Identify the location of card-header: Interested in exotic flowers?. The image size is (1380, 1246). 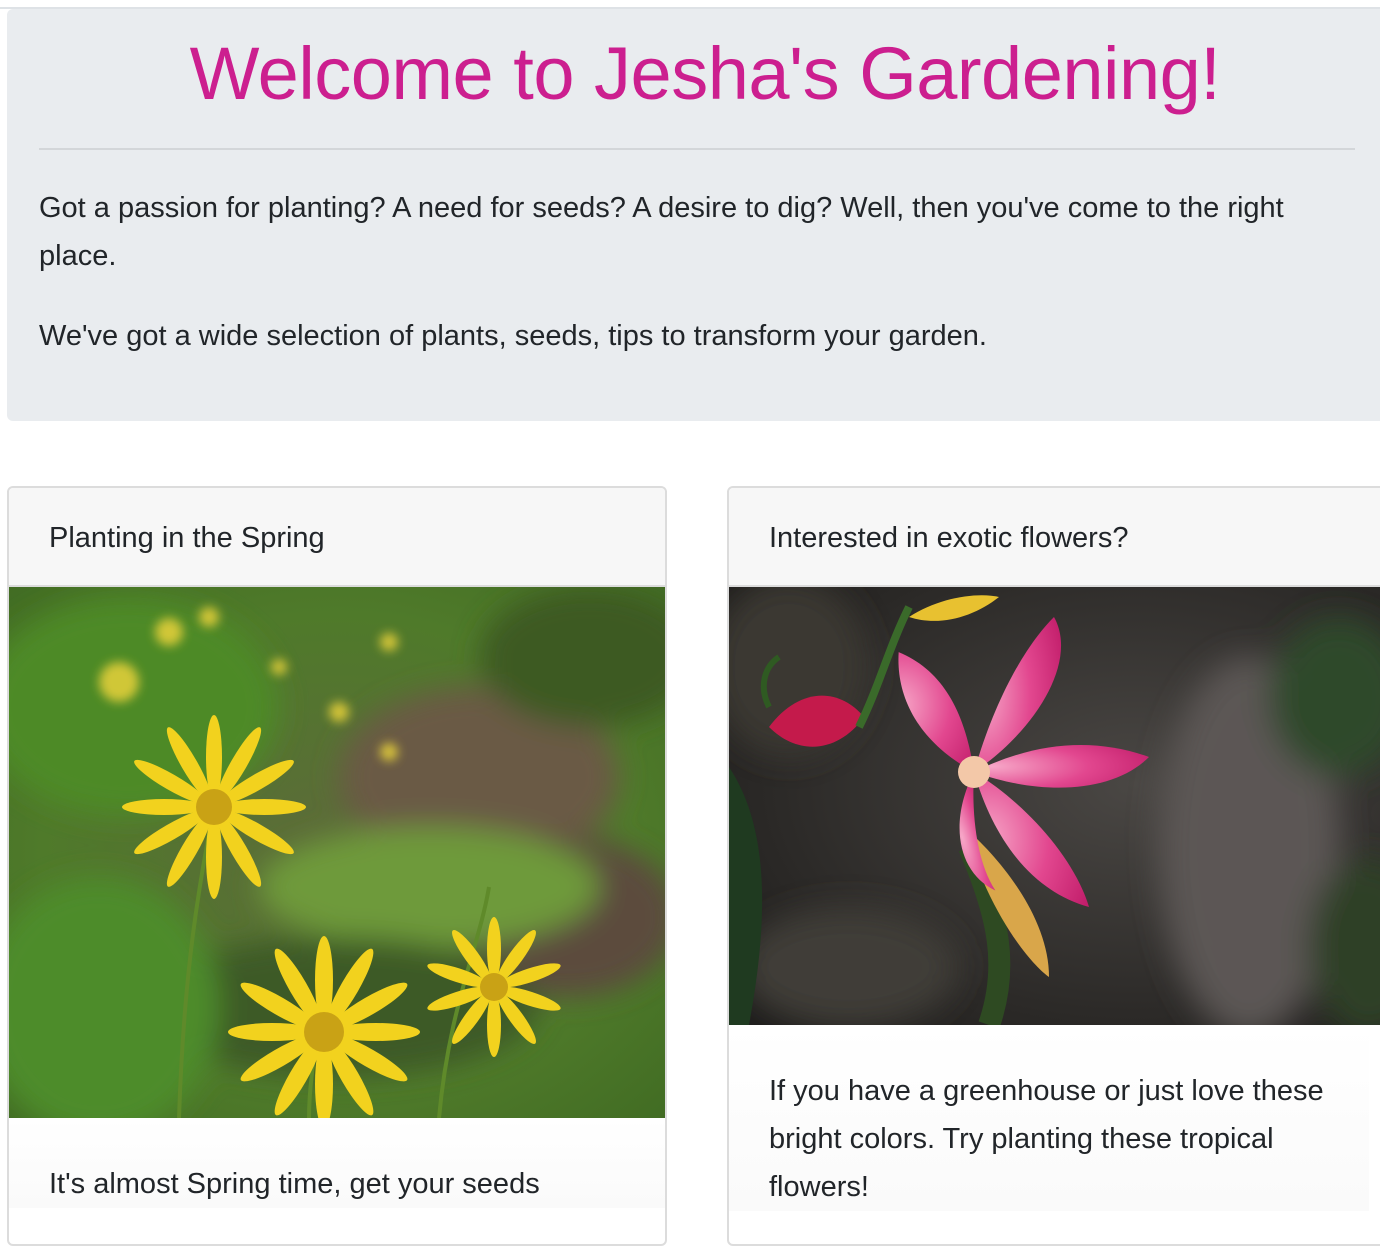
(1054, 537).